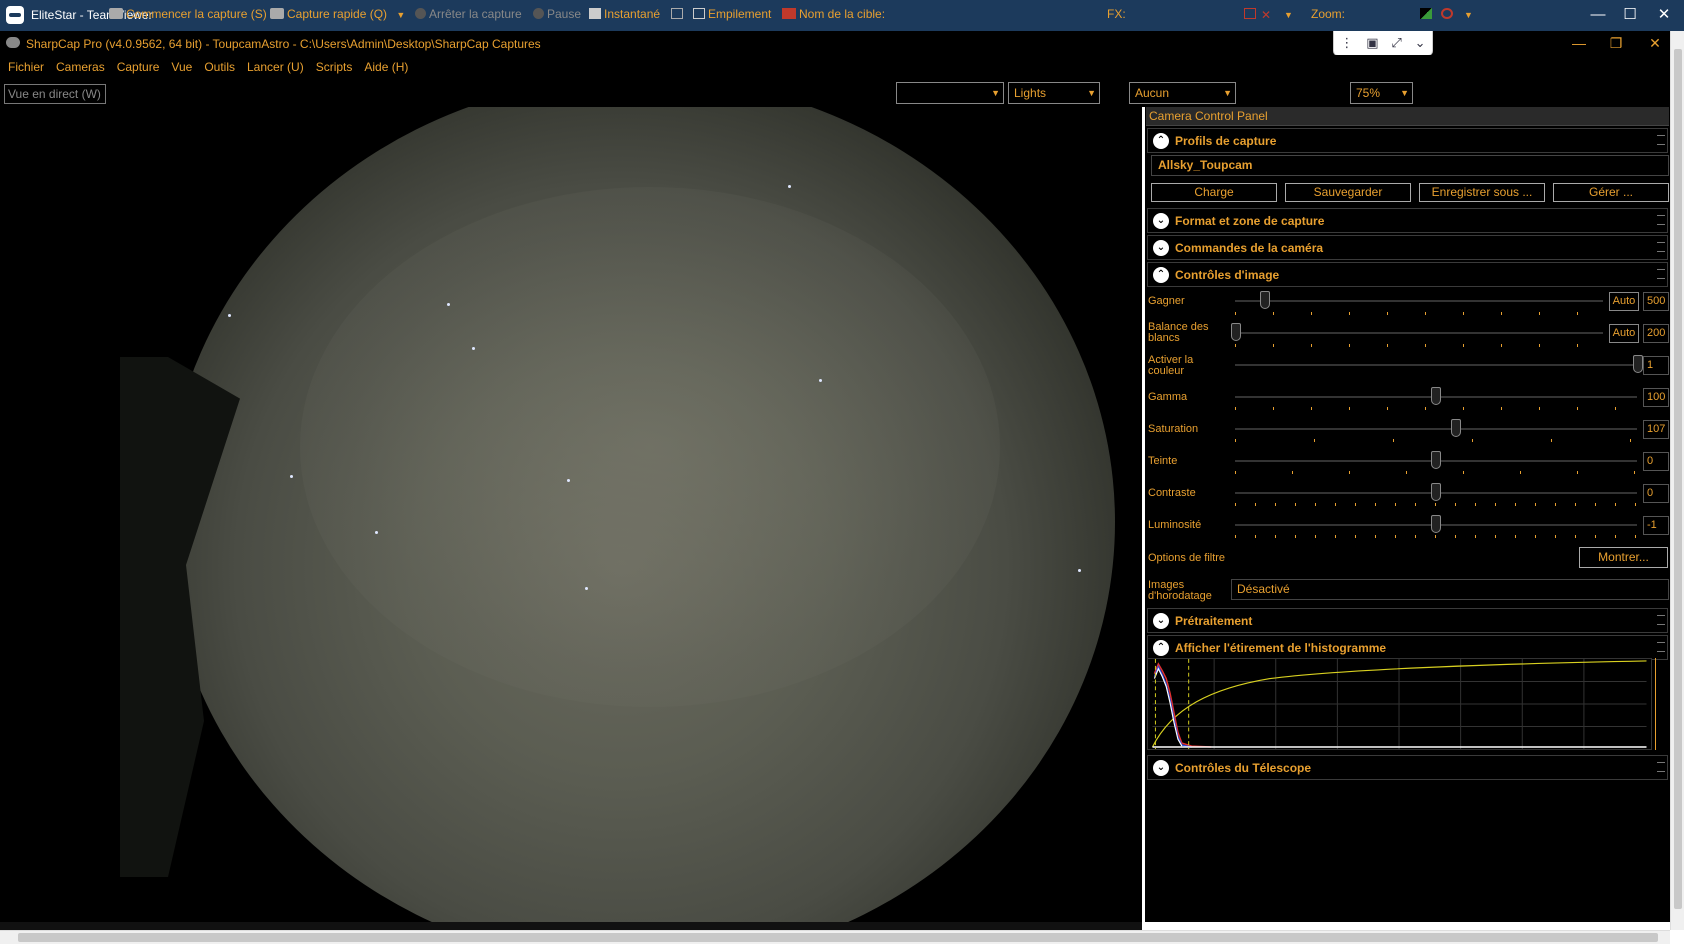 The width and height of the screenshot is (1684, 944). Describe the element at coordinates (1407, 220) in the screenshot. I see `section-format: ⌄ Format et zone de capture` at that location.